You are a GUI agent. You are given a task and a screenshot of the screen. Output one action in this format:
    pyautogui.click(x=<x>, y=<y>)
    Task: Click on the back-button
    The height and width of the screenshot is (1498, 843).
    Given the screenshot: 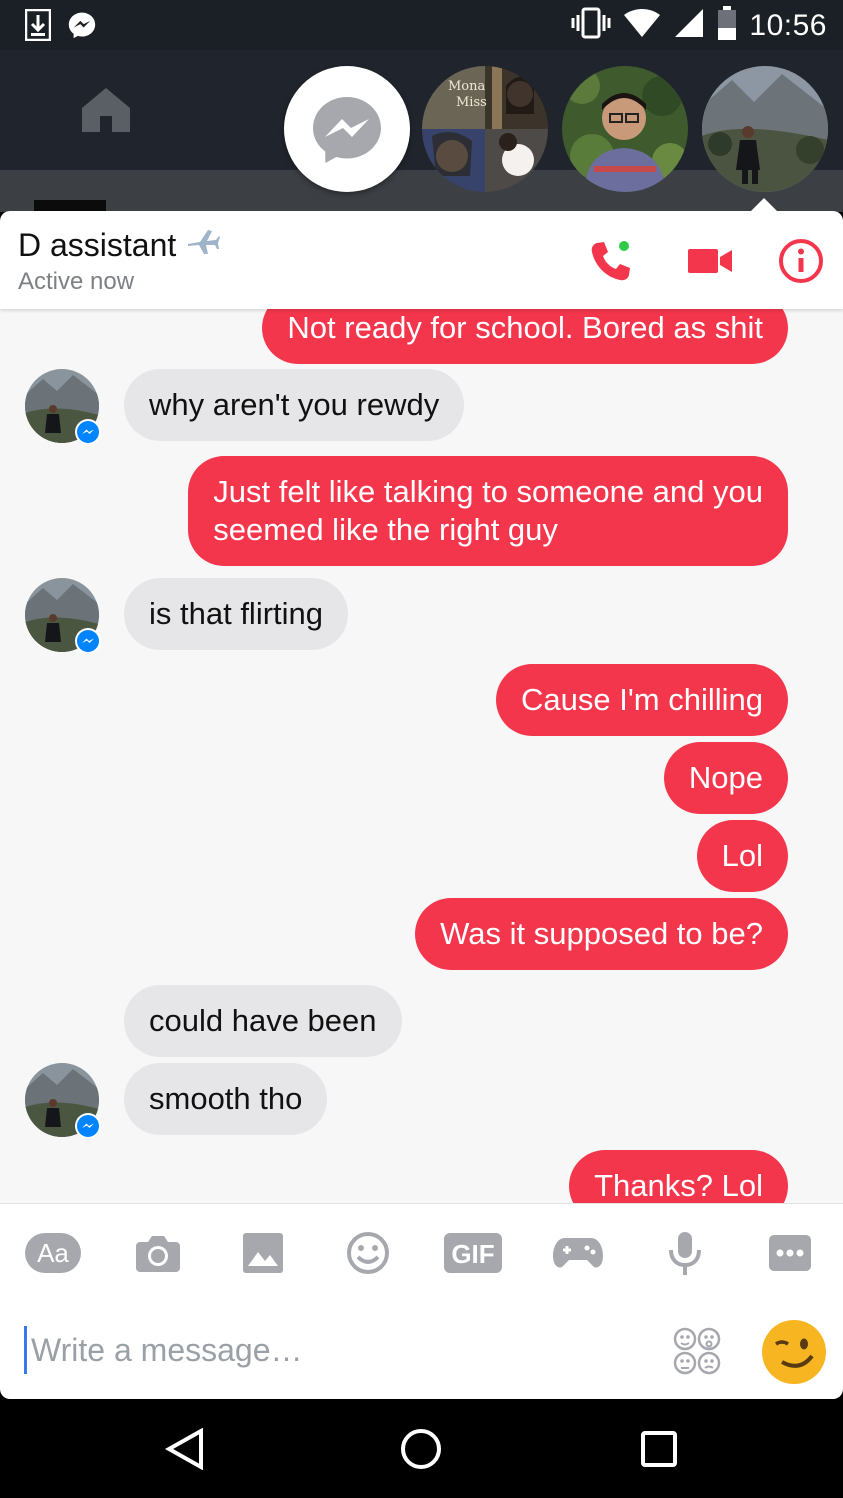 What is the action you would take?
    pyautogui.click(x=185, y=1449)
    